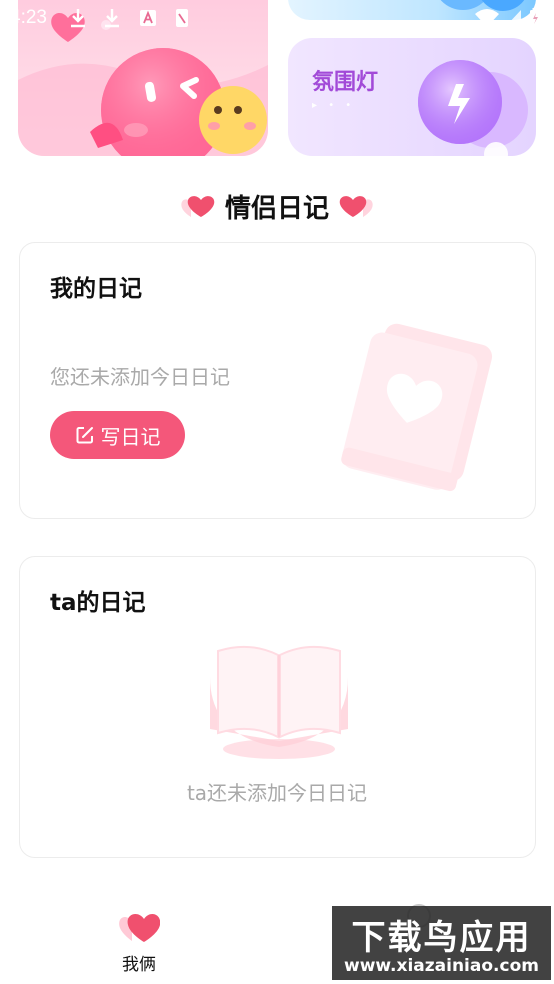  I want to click on section-title-text: 情侣日记, so click(276, 208).